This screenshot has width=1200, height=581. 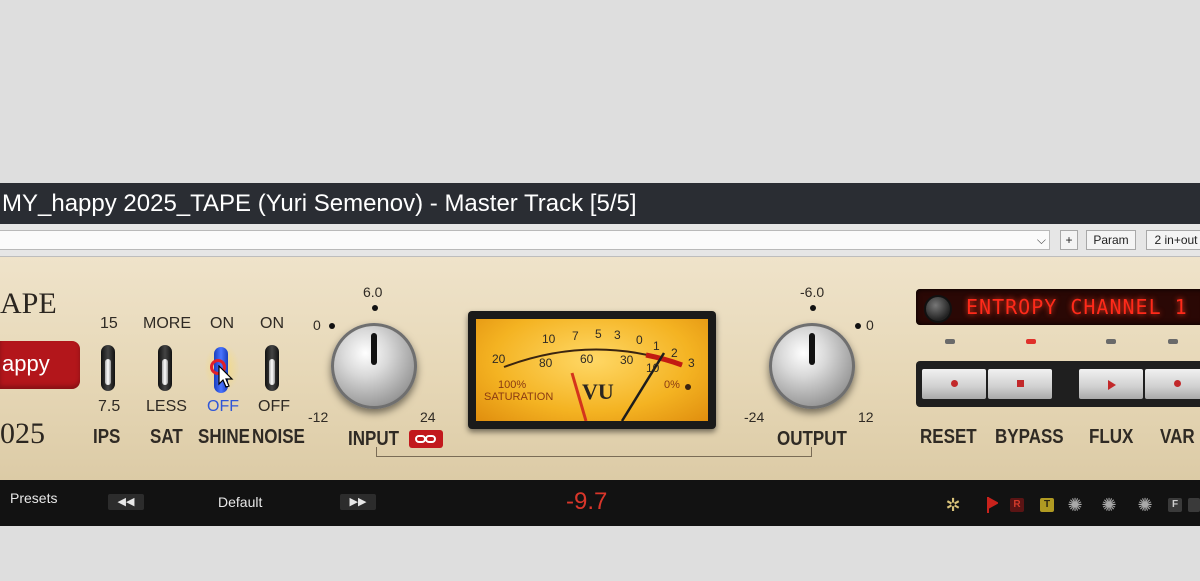 I want to click on input-knob, so click(x=374, y=366).